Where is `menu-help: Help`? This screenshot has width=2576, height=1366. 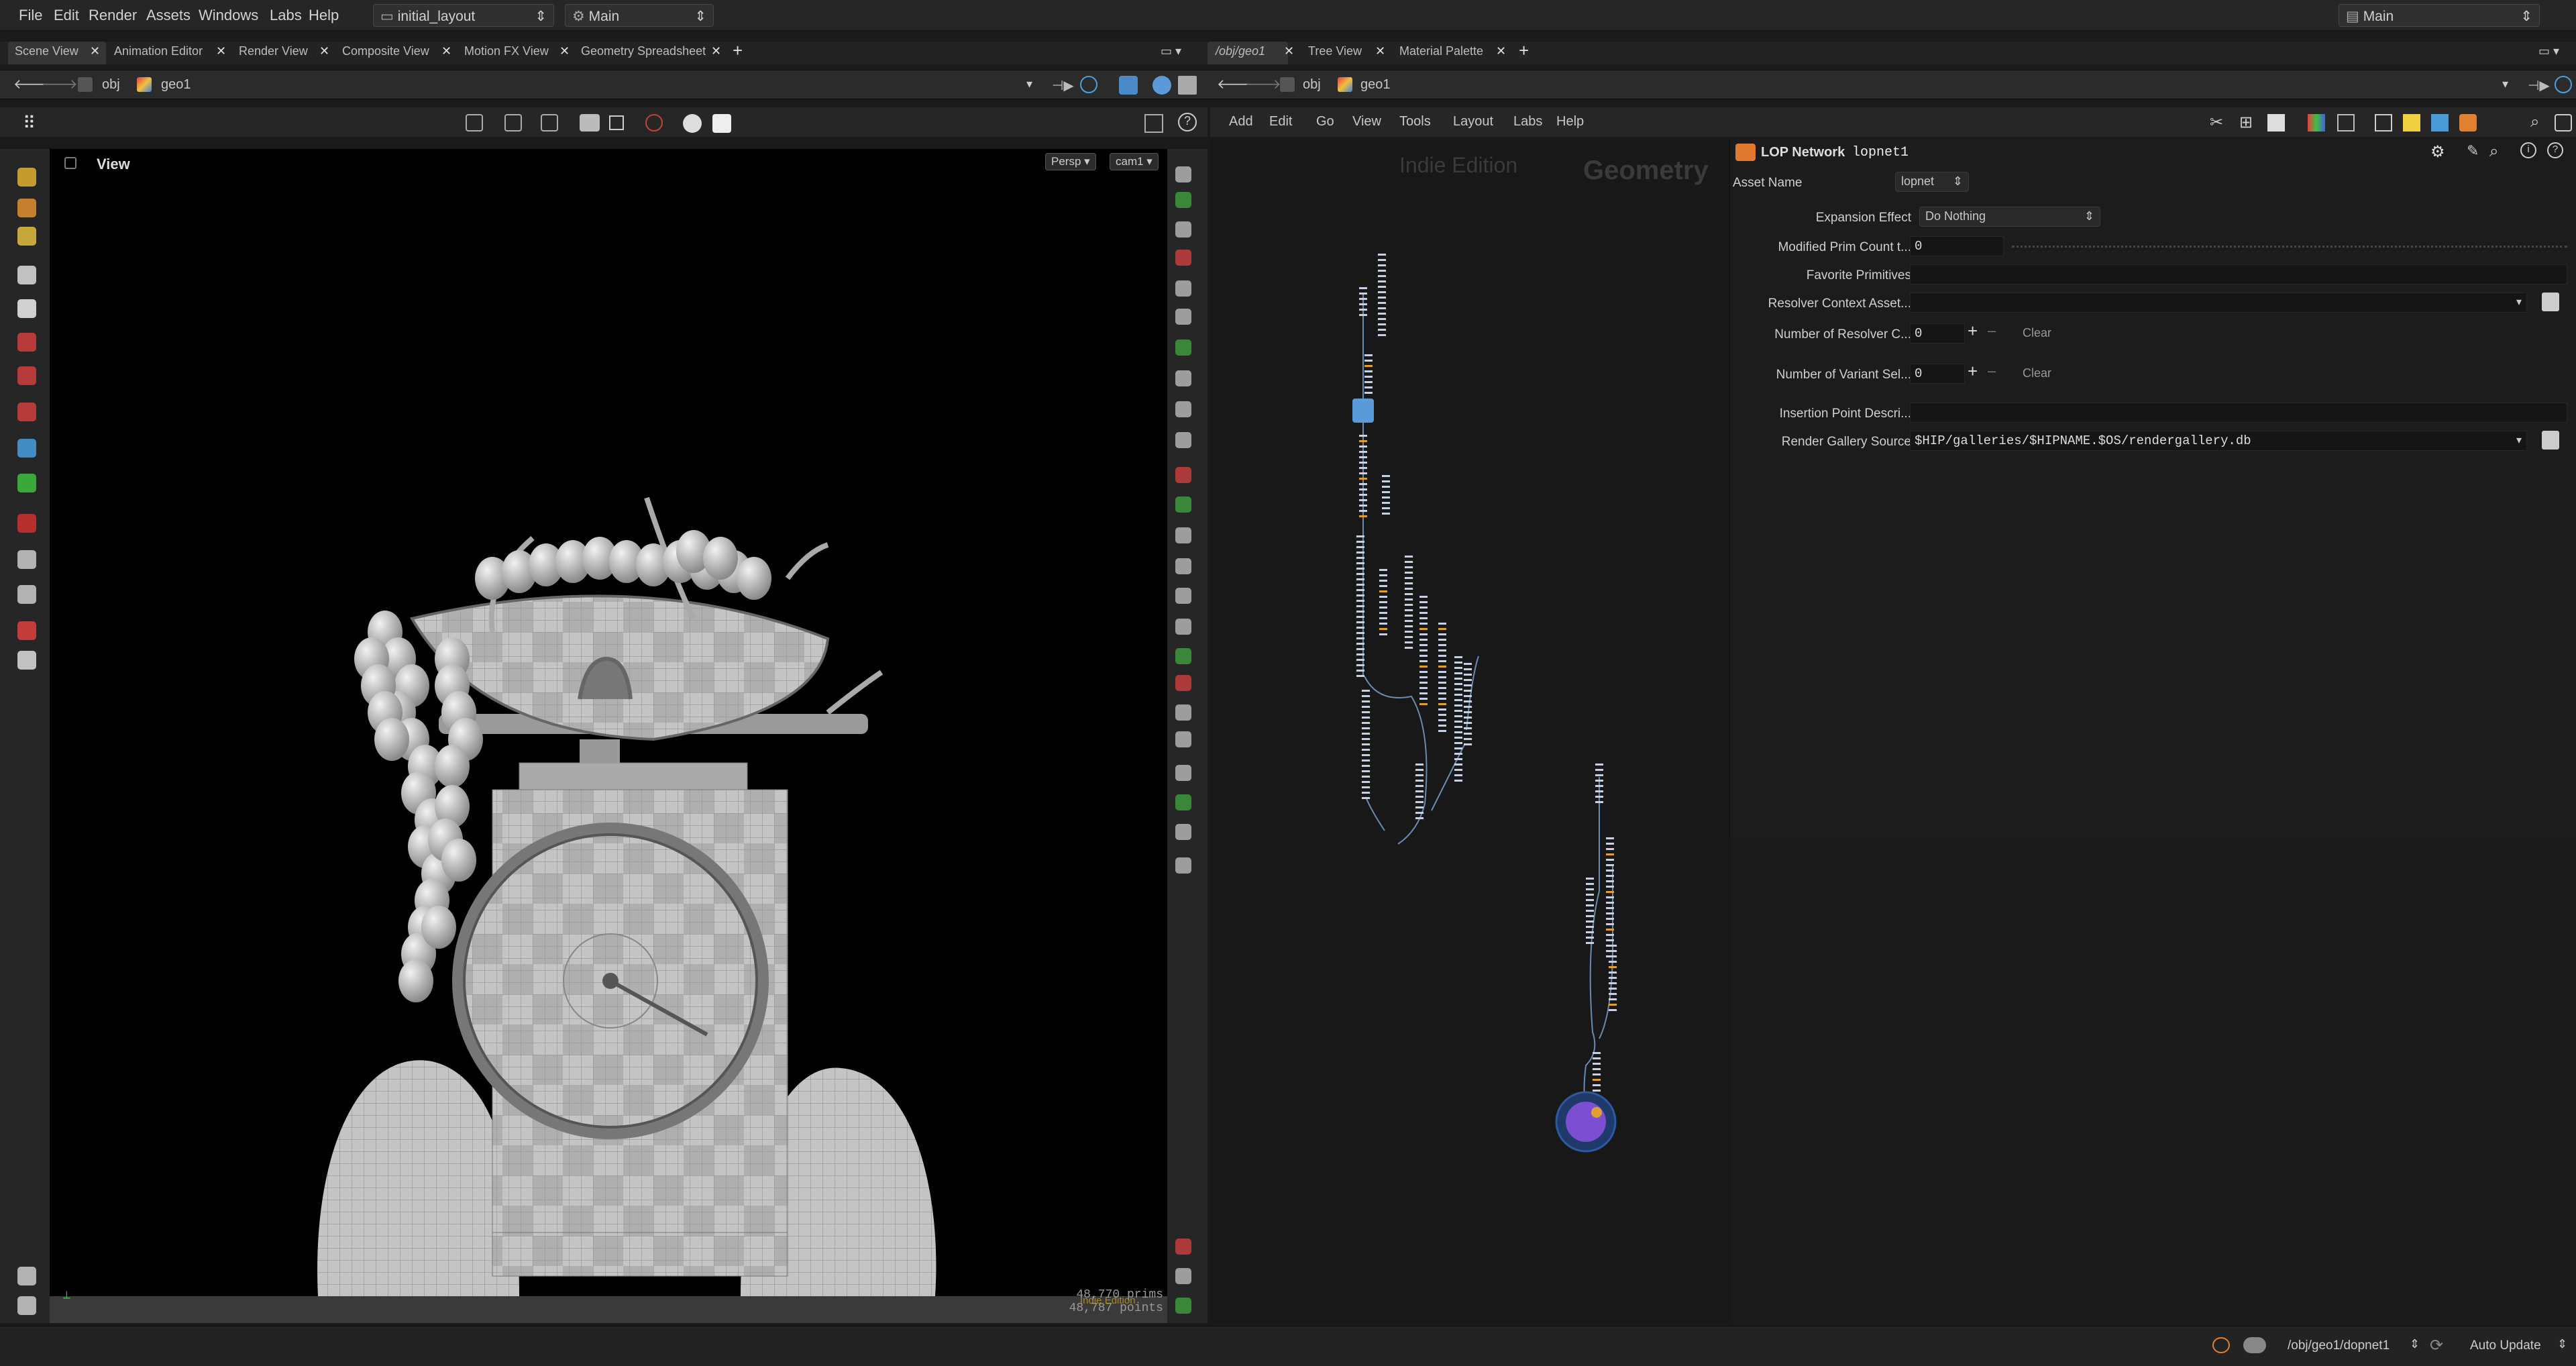 menu-help: Help is located at coordinates (324, 16).